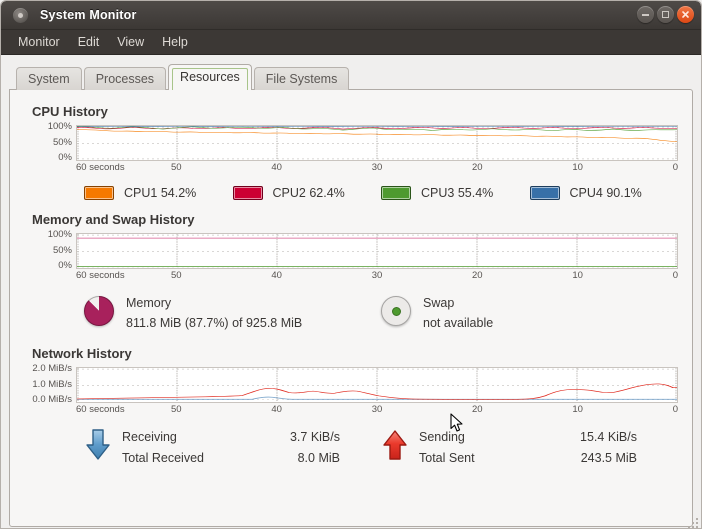  What do you see at coordinates (351, 77) in the screenshot?
I see `tab-bar: System Processes Resources File Systems` at bounding box center [351, 77].